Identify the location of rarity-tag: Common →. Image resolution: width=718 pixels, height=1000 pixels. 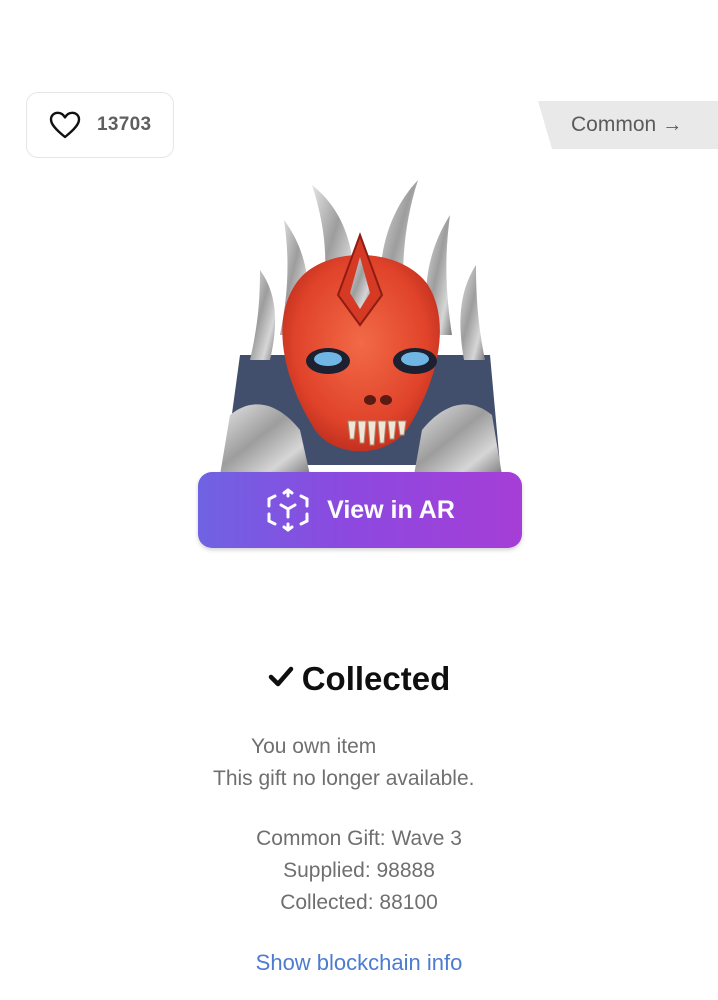
(628, 125).